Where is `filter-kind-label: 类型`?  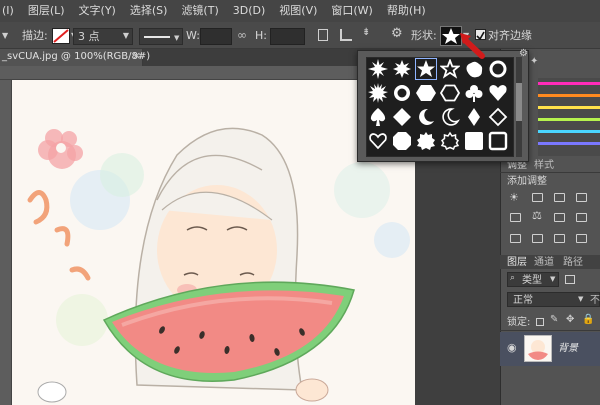 filter-kind-label: 类型 is located at coordinates (532, 280).